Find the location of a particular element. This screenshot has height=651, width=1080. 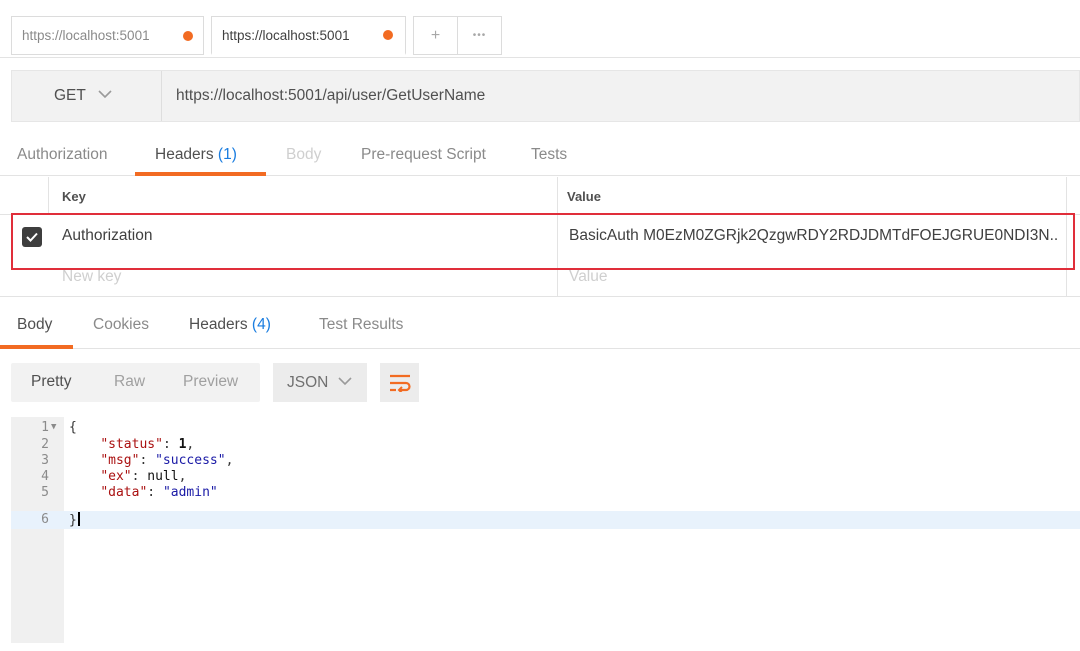

line-number: 5 is located at coordinates (45, 492).